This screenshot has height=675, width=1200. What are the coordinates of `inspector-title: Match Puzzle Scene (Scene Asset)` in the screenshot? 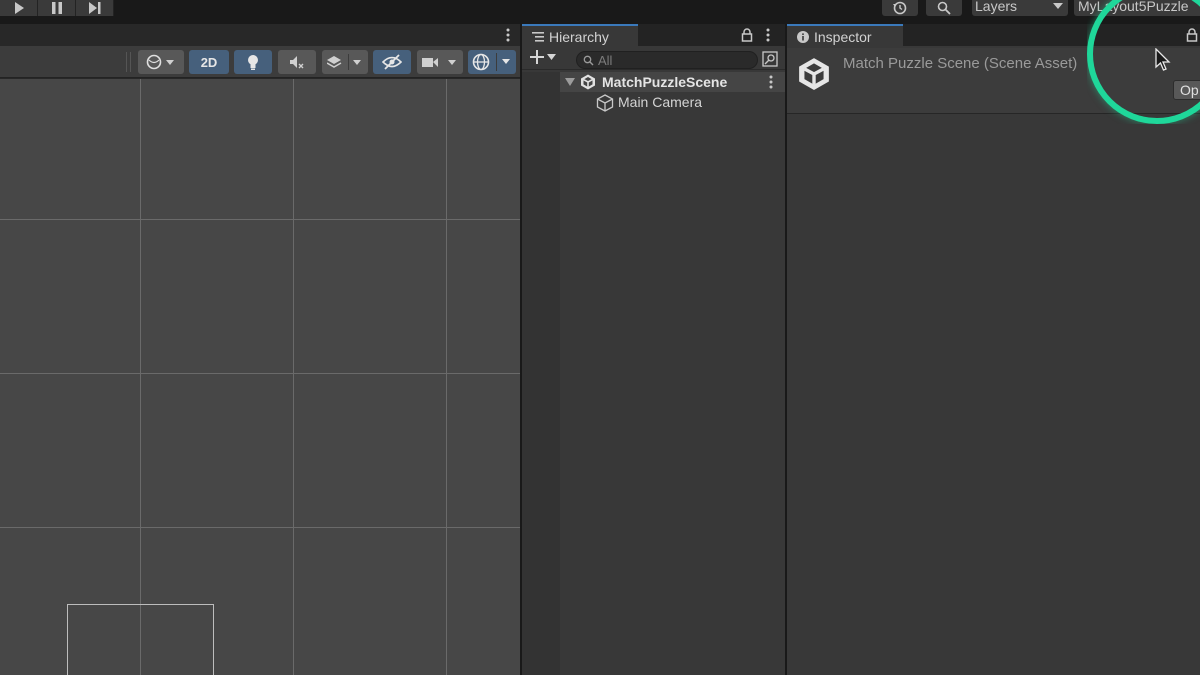 It's located at (960, 63).